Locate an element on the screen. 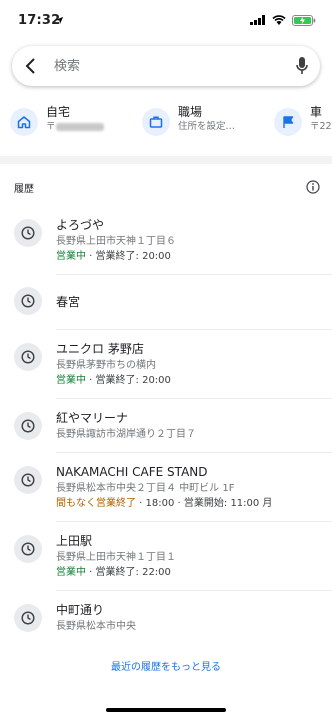  history-item: よろづや 長野県上田市天神１丁目６ 営業中 · 営業終了: 20:00 is located at coordinates (166, 240).